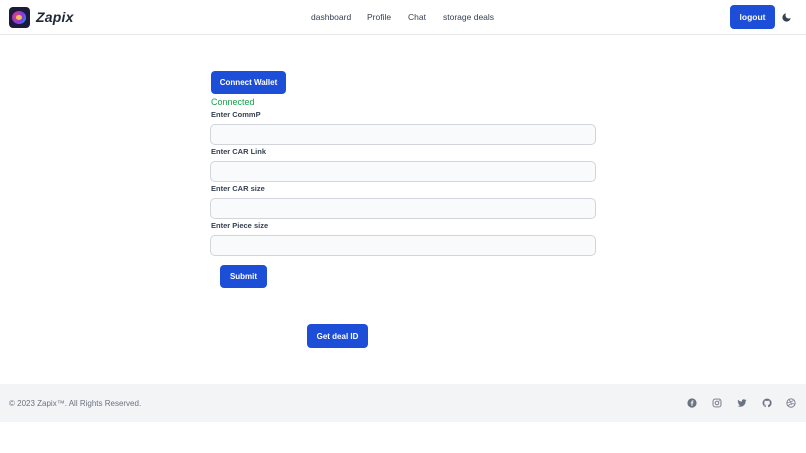  What do you see at coordinates (403, 171) in the screenshot?
I see `car-link-input` at bounding box center [403, 171].